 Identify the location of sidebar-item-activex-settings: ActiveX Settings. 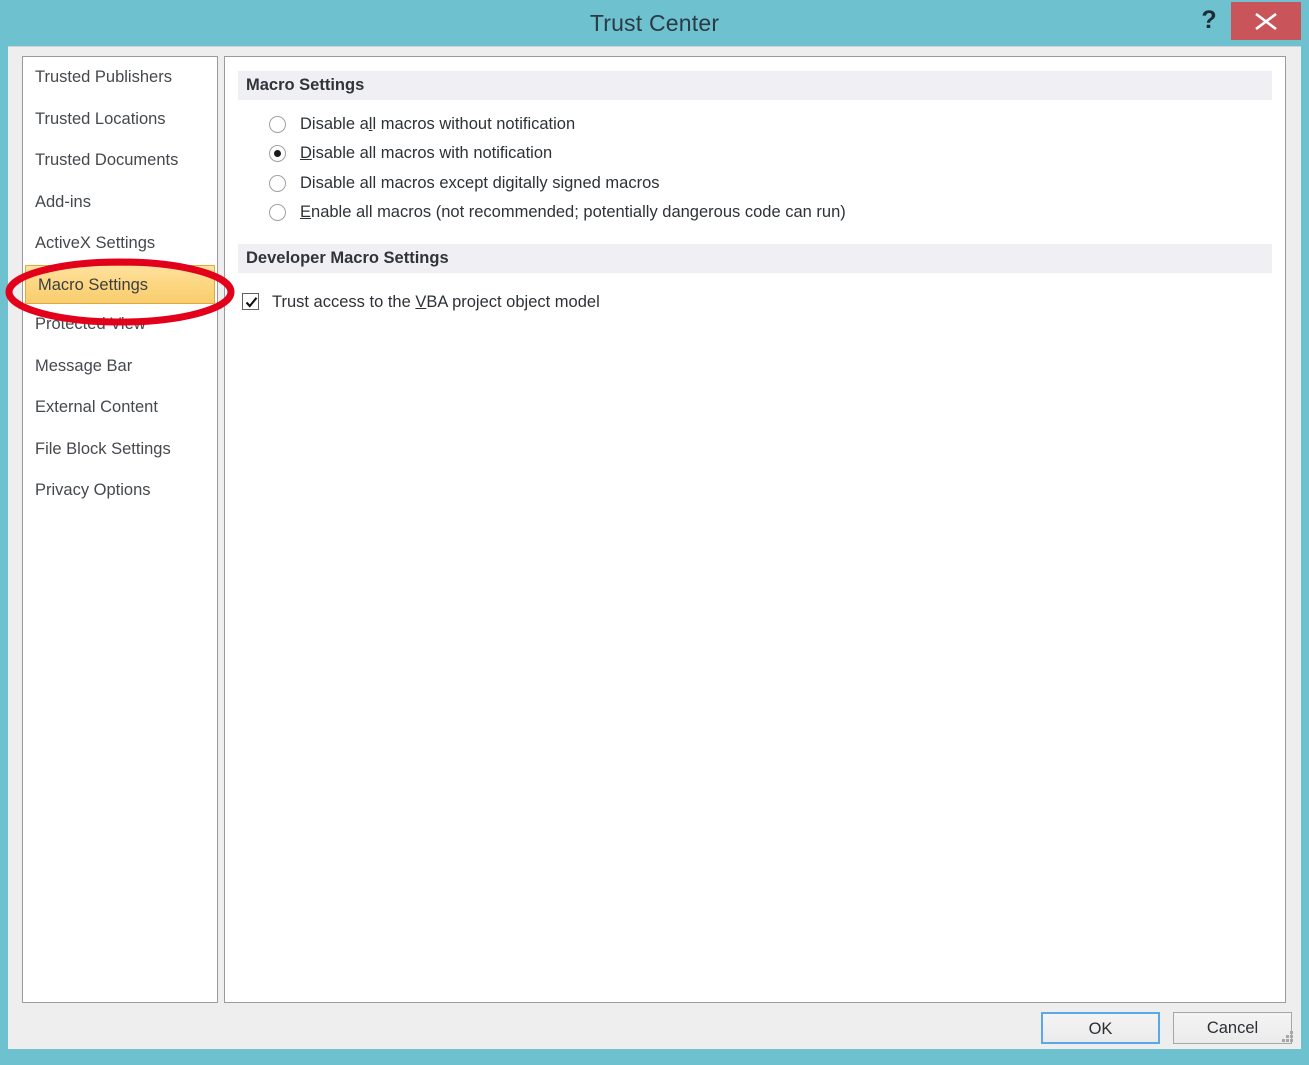
(120, 244).